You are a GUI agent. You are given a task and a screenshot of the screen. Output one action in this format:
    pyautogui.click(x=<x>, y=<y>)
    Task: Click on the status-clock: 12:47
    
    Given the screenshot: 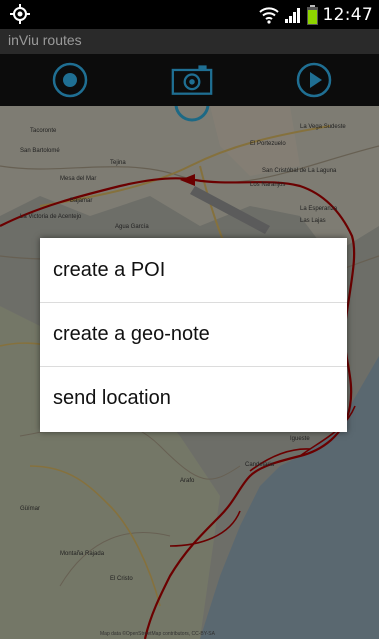 What is the action you would take?
    pyautogui.click(x=347, y=14)
    